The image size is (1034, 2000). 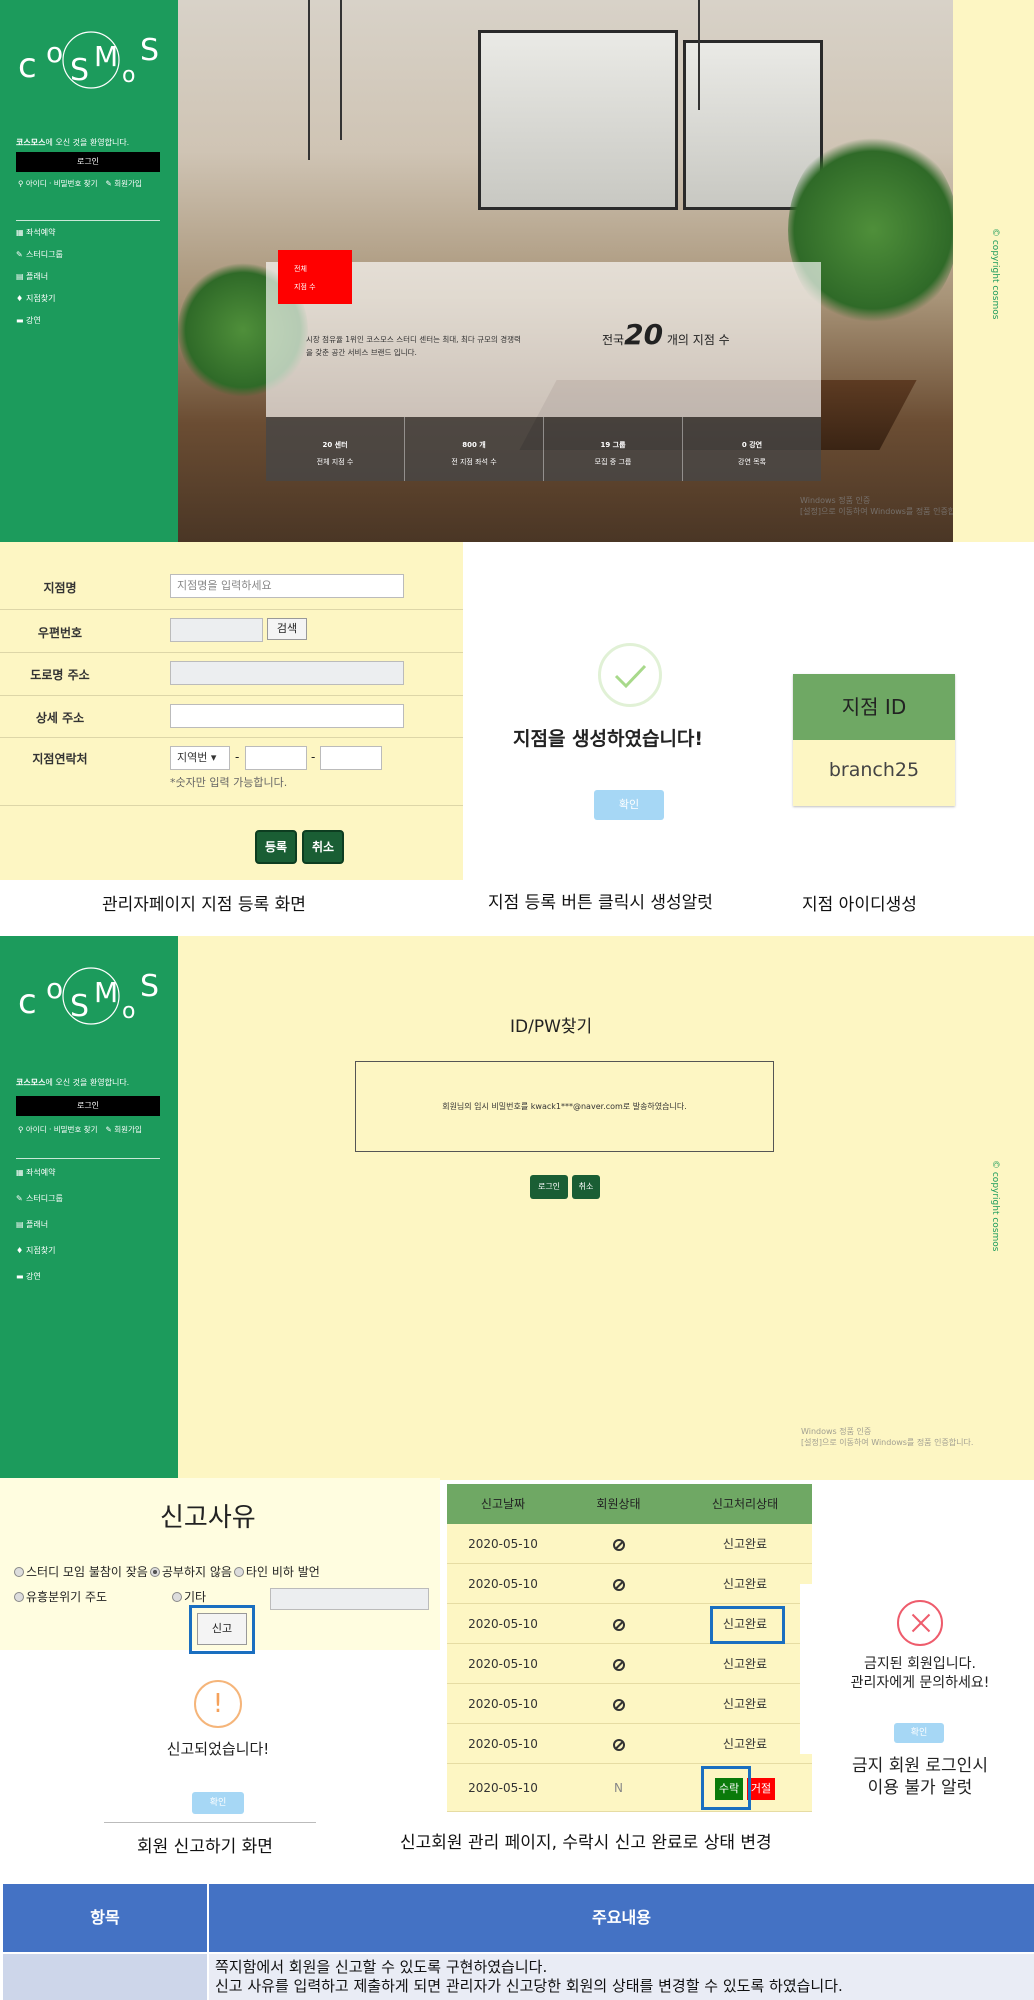 What do you see at coordinates (745, 1504) in the screenshot?
I see `col-report-result: 신고처리상태` at bounding box center [745, 1504].